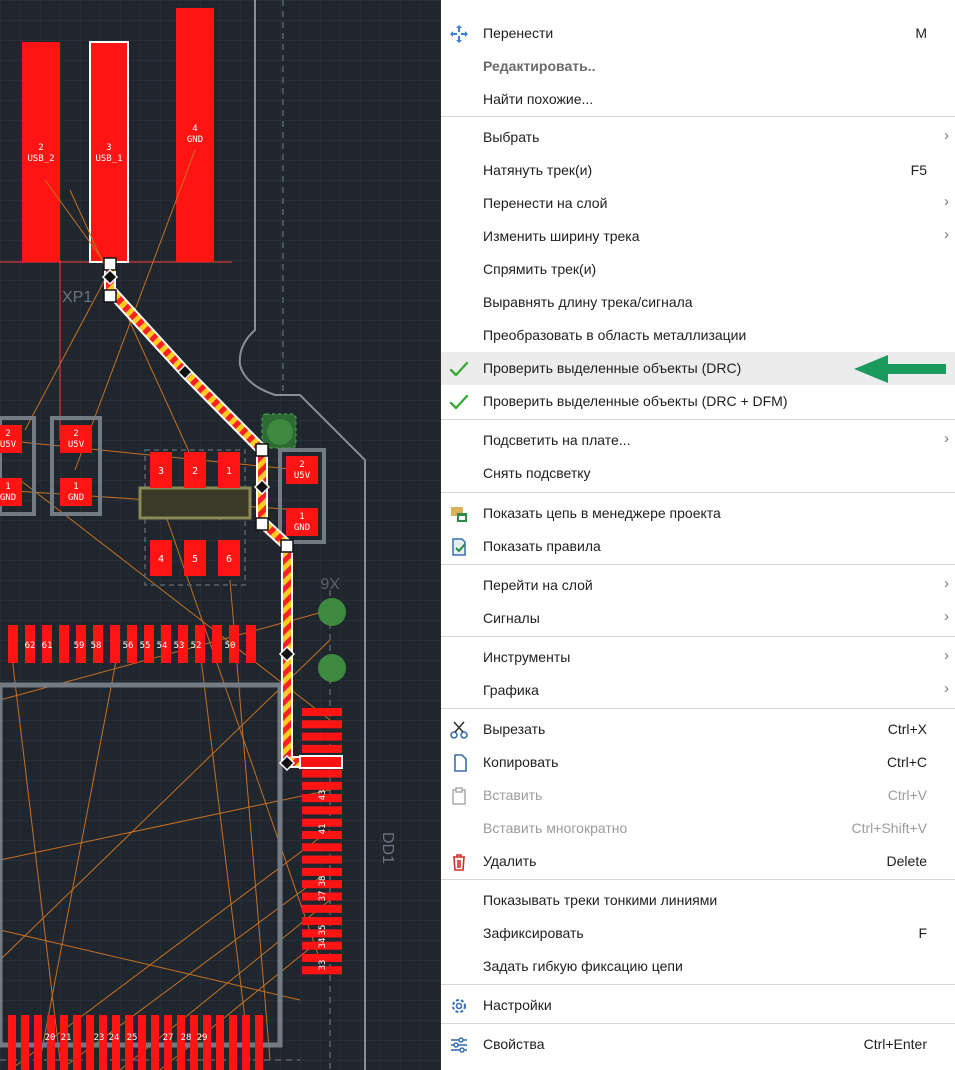 The height and width of the screenshot is (1070, 955). What do you see at coordinates (698, 170) in the screenshot?
I see `menu-item-5: Натянуть трек(и) F5` at bounding box center [698, 170].